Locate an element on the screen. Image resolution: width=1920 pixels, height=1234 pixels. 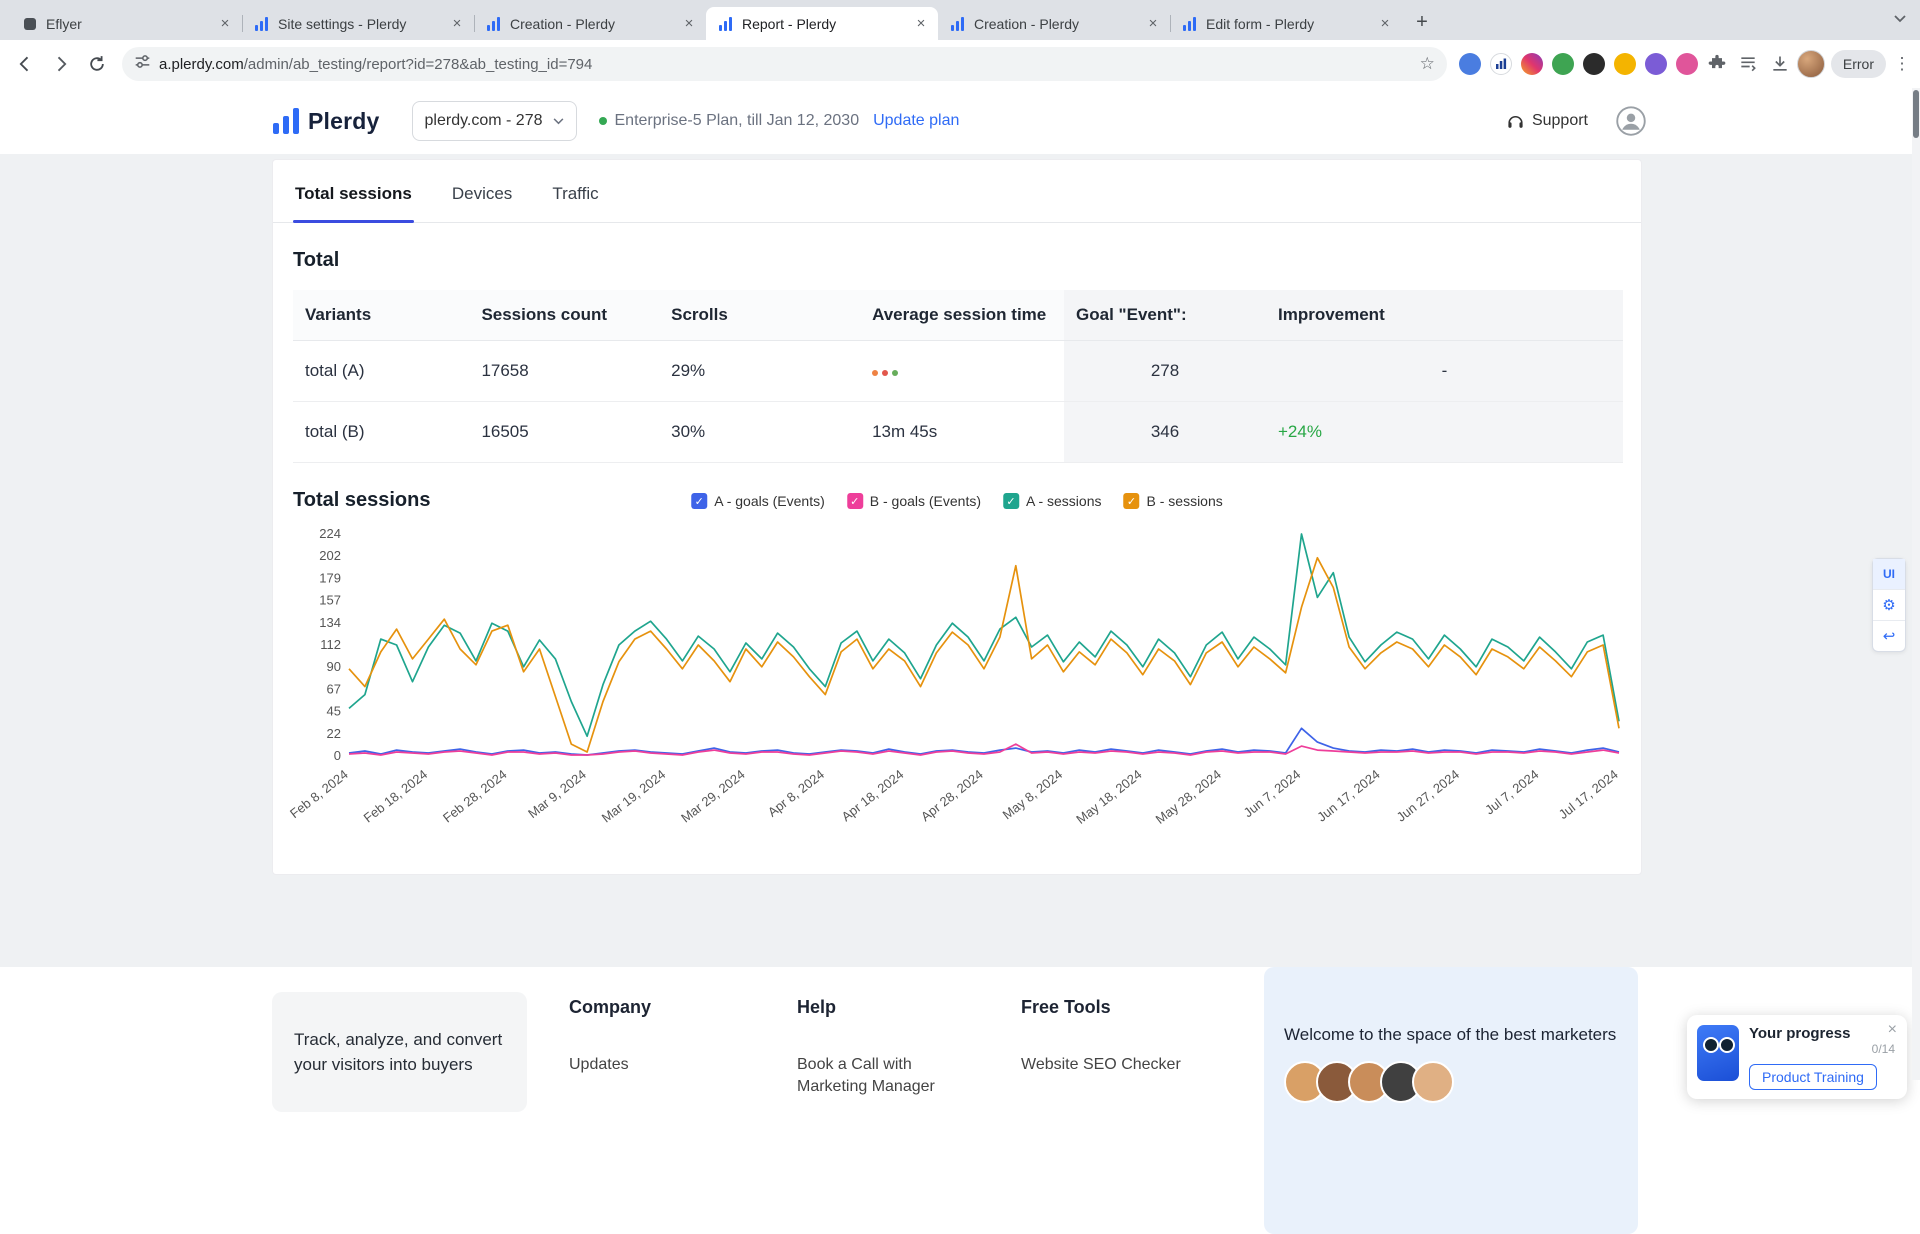
browser-tab: Eflyer × is located at coordinates (126, 23).